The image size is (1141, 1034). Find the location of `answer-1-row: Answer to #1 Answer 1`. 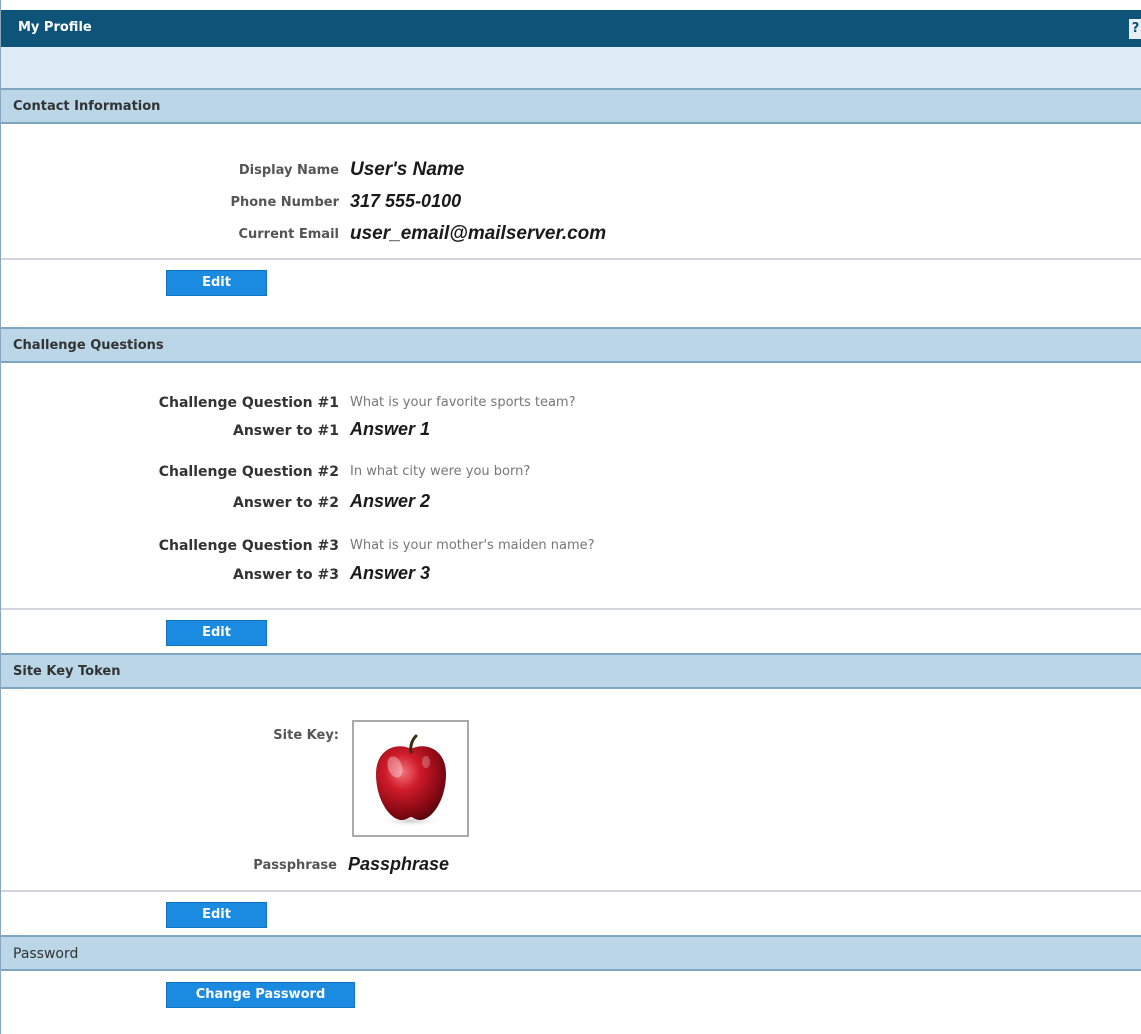

answer-1-row: Answer to #1 Answer 1 is located at coordinates (571, 431).